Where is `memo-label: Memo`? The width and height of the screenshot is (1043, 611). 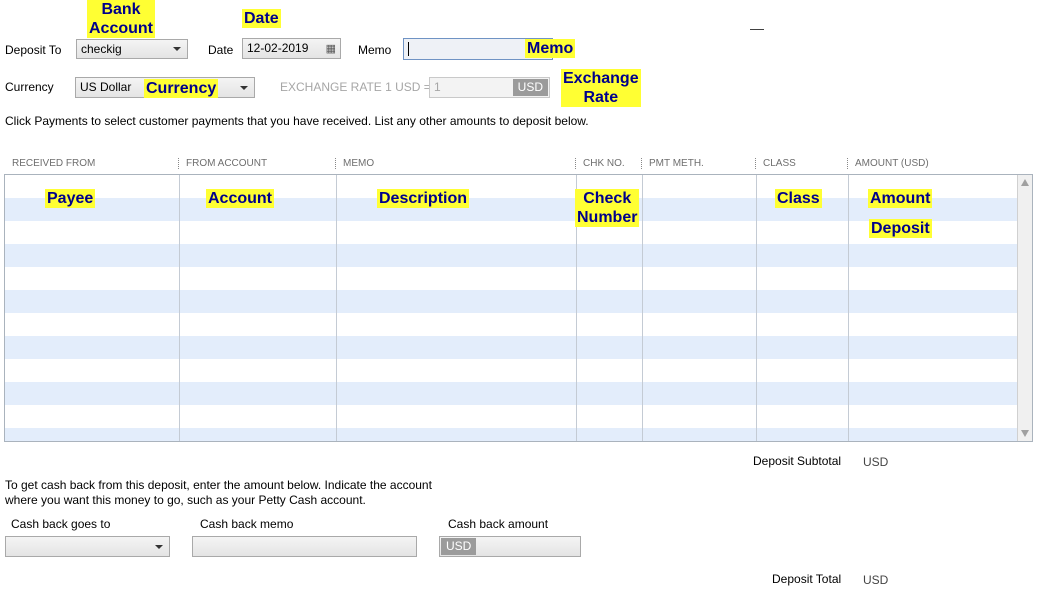
memo-label: Memo is located at coordinates (375, 50).